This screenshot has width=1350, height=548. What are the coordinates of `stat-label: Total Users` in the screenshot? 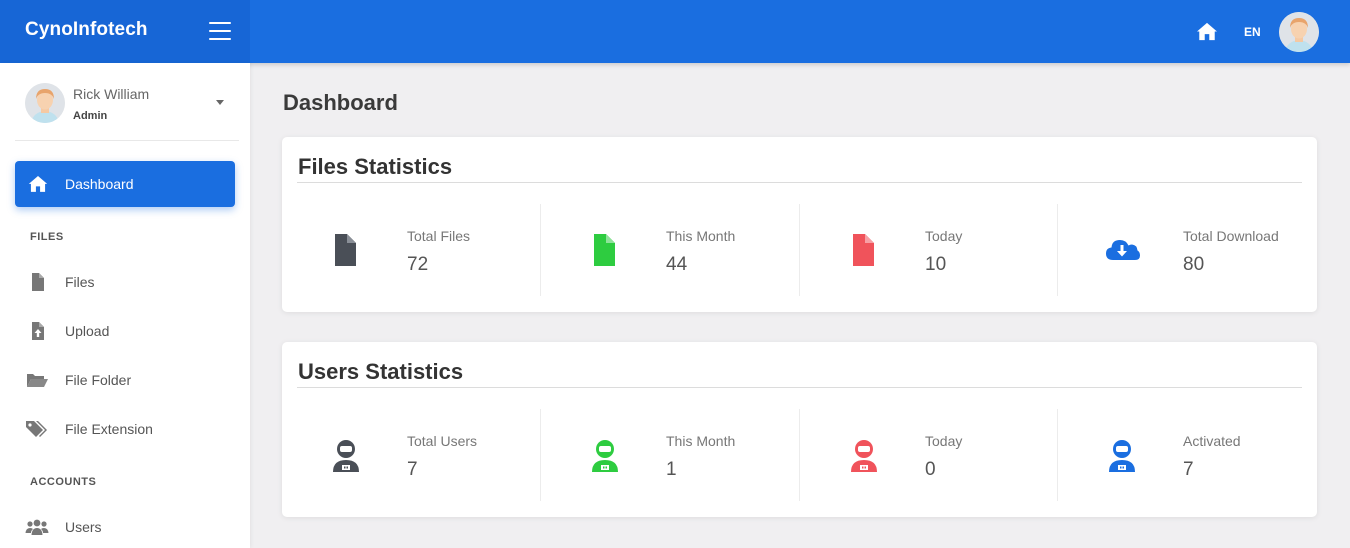 It's located at (442, 441).